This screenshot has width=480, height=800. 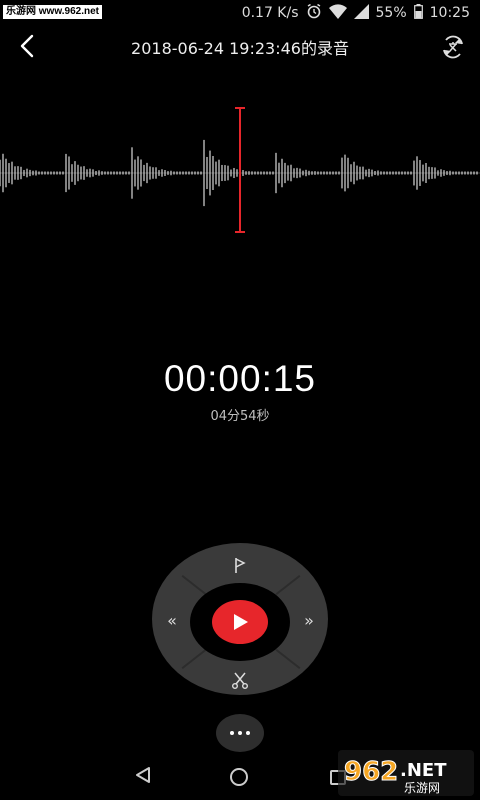 I want to click on back-arrow-icon, so click(x=27, y=46).